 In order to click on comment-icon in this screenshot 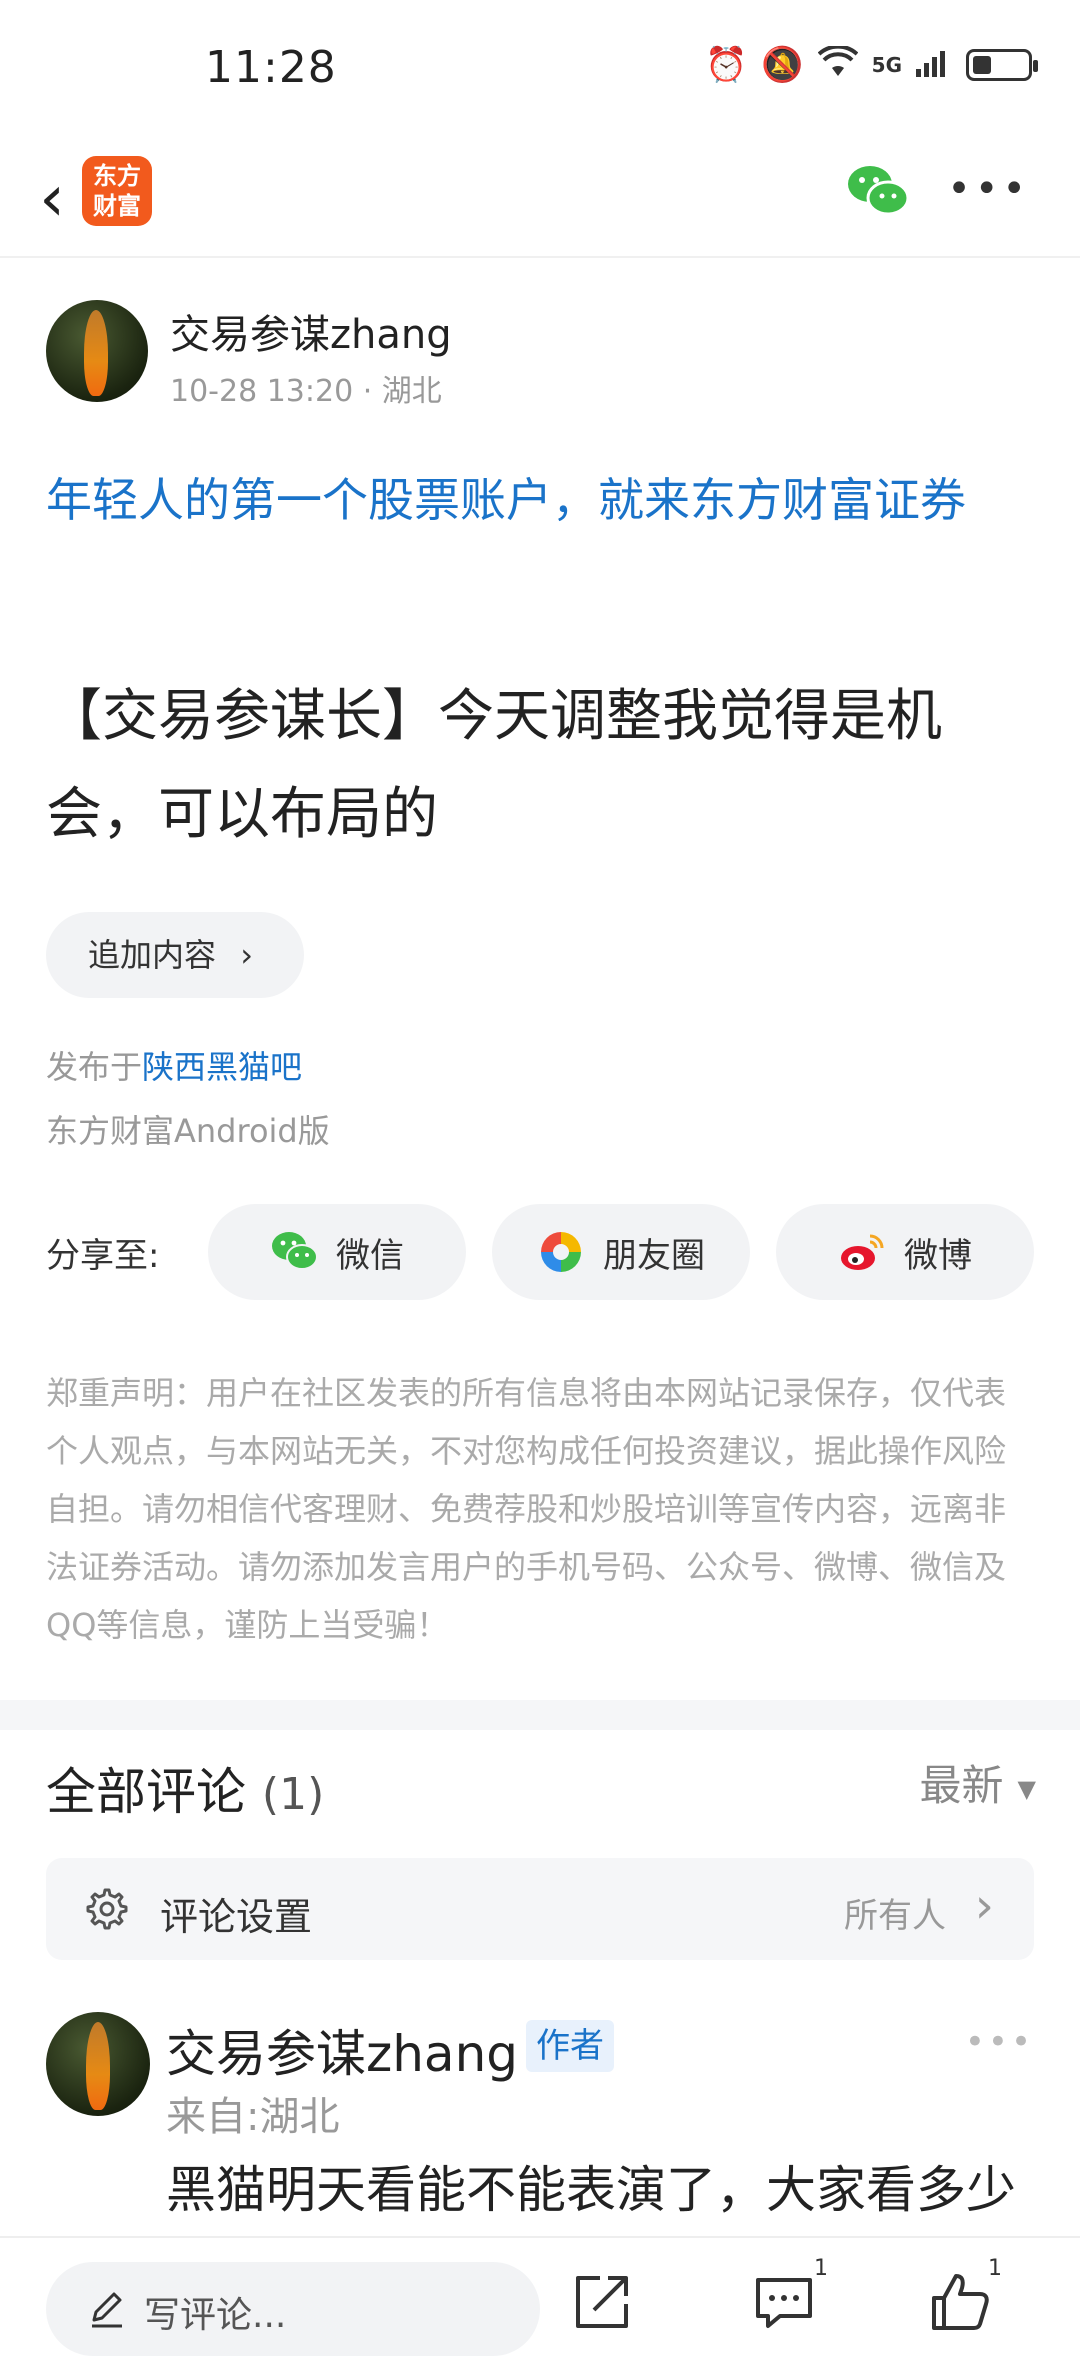, I will do `click(784, 2302)`.